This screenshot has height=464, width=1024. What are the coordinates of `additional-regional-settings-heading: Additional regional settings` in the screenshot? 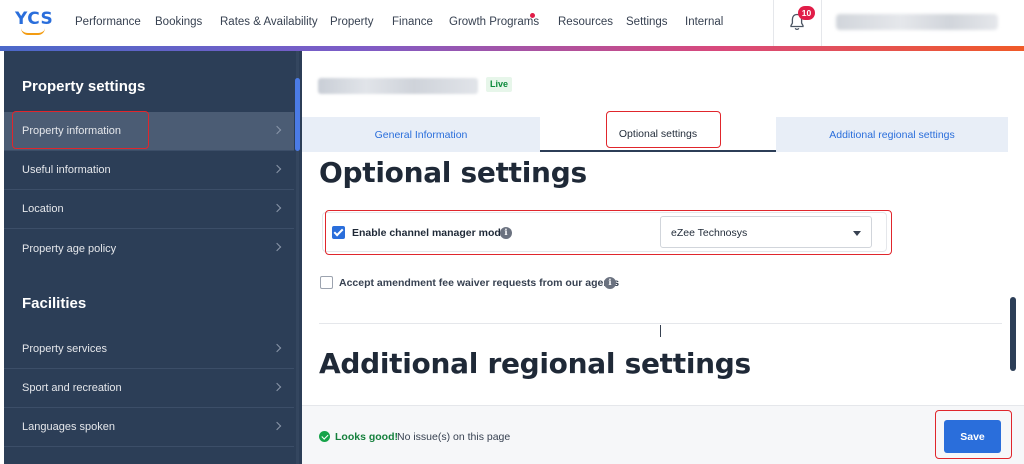 It's located at (535, 363).